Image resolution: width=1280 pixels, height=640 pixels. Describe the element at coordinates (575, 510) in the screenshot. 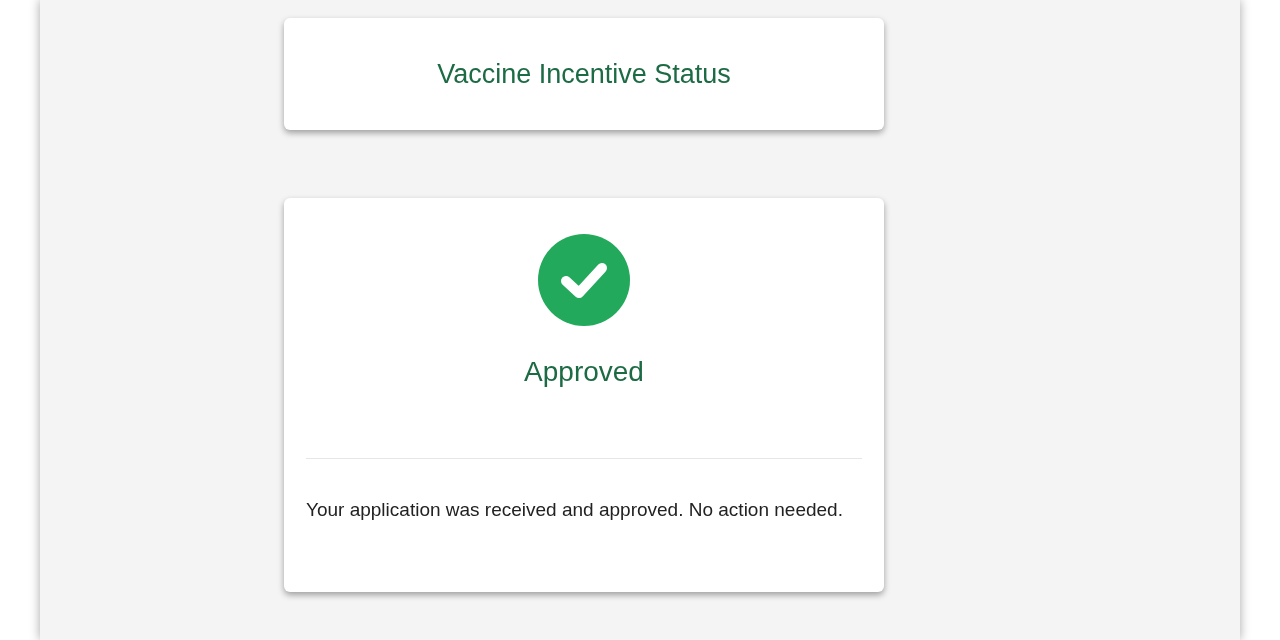

I see `status-message: Your application was received and approved. No action needed.` at that location.